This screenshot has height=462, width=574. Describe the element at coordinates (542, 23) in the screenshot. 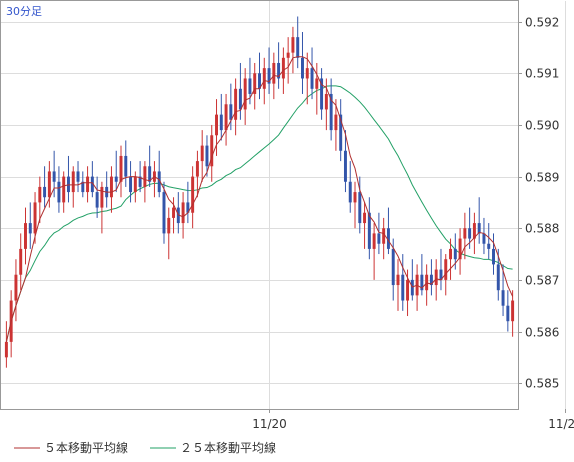

I see `y-tick-label: 0.592` at that location.